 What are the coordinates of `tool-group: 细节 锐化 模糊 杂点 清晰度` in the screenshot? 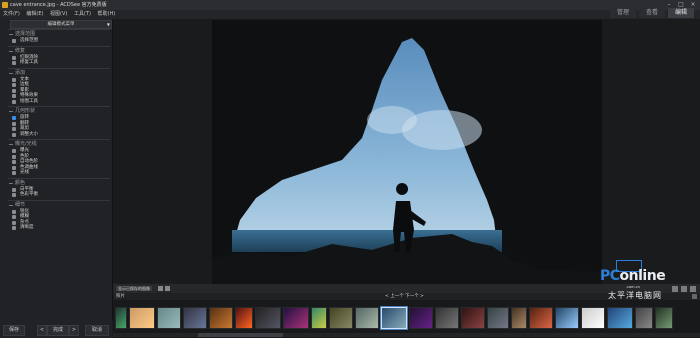 It's located at (59, 215).